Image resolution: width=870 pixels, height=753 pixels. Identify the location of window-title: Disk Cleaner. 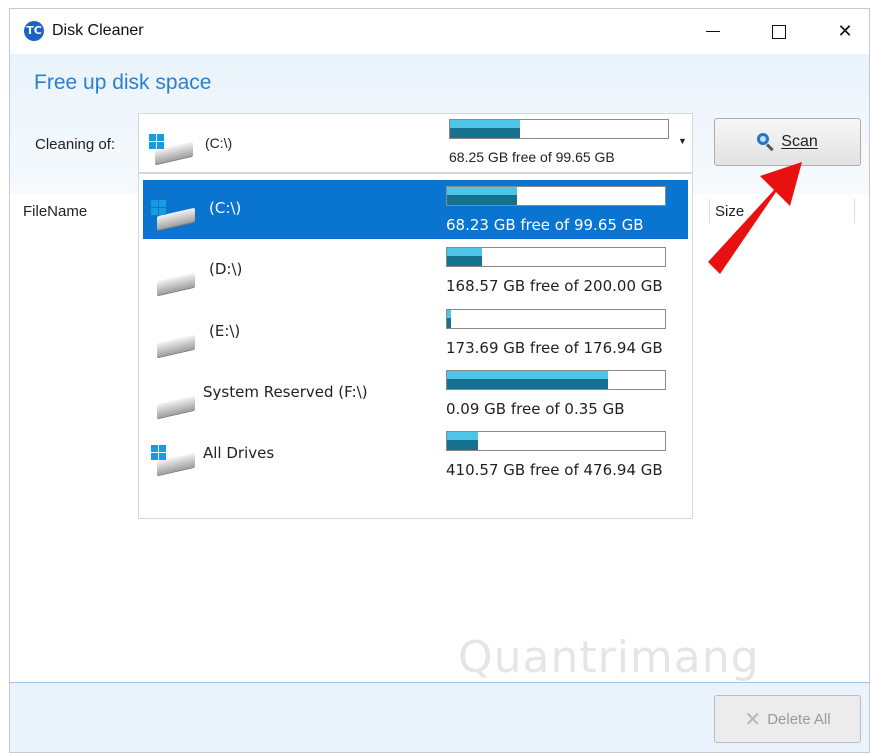
(98, 30).